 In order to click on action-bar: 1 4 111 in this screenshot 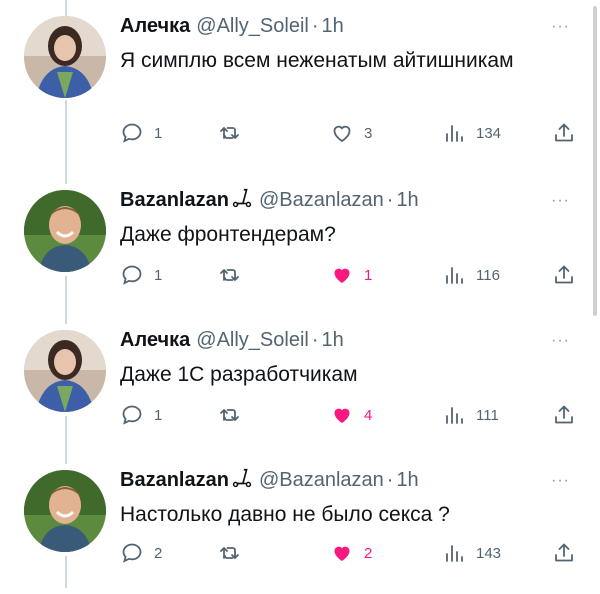, I will do `click(353, 415)`.